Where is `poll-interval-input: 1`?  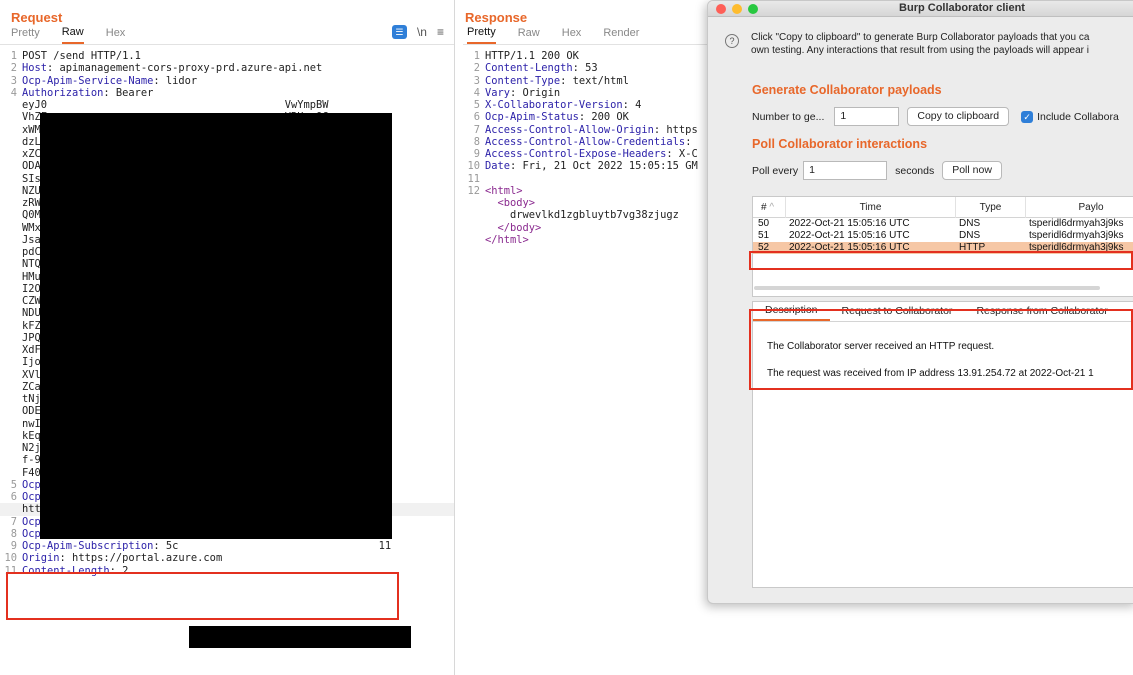
poll-interval-input: 1 is located at coordinates (845, 170).